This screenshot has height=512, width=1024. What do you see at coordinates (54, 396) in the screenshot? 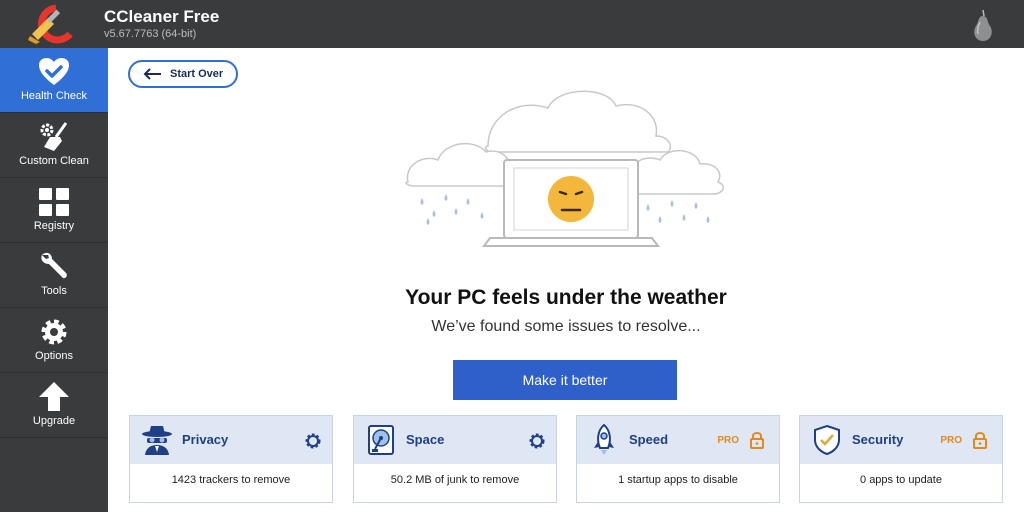
I see `up-arrow-icon` at bounding box center [54, 396].